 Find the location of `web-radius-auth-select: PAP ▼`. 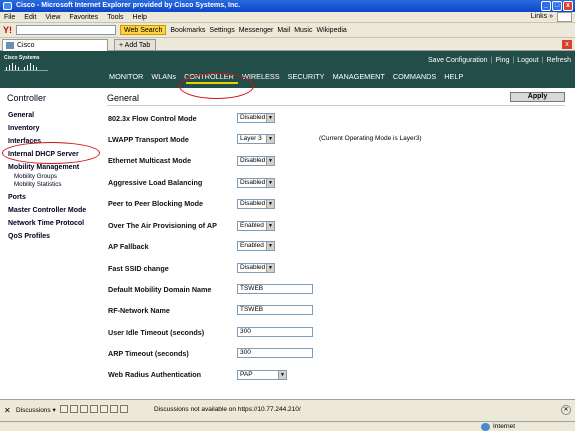

web-radius-auth-select: PAP ▼ is located at coordinates (262, 375).